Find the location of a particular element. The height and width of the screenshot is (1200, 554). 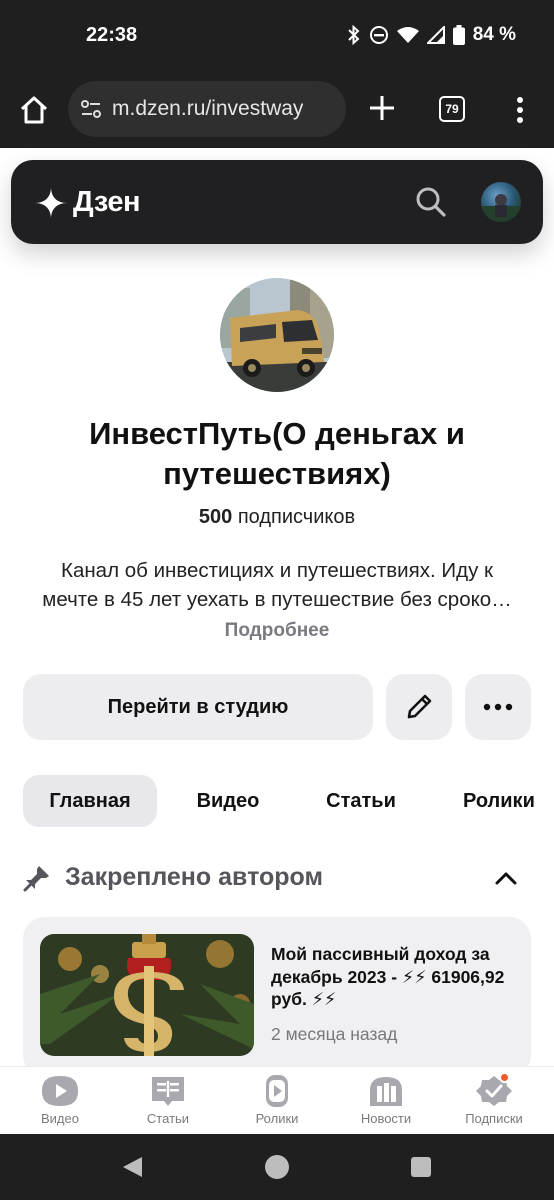

subscribers-number: 500 is located at coordinates (215, 517).